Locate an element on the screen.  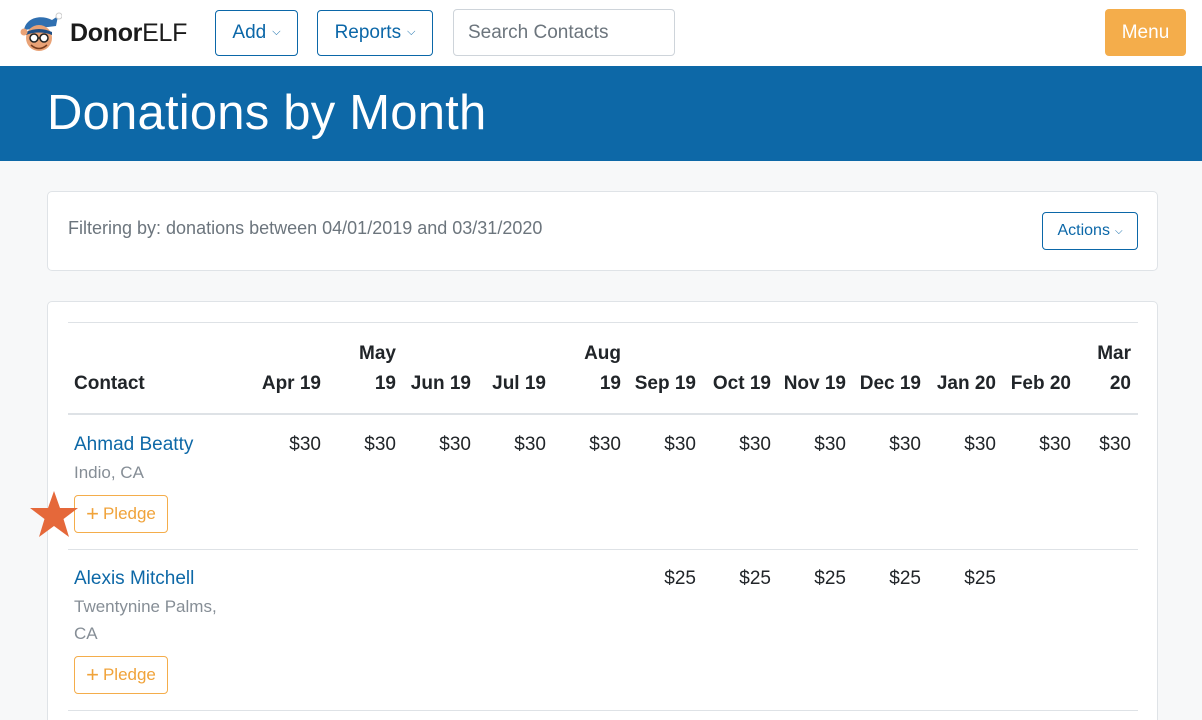
month-header-line: 20 is located at coordinates (1120, 383).